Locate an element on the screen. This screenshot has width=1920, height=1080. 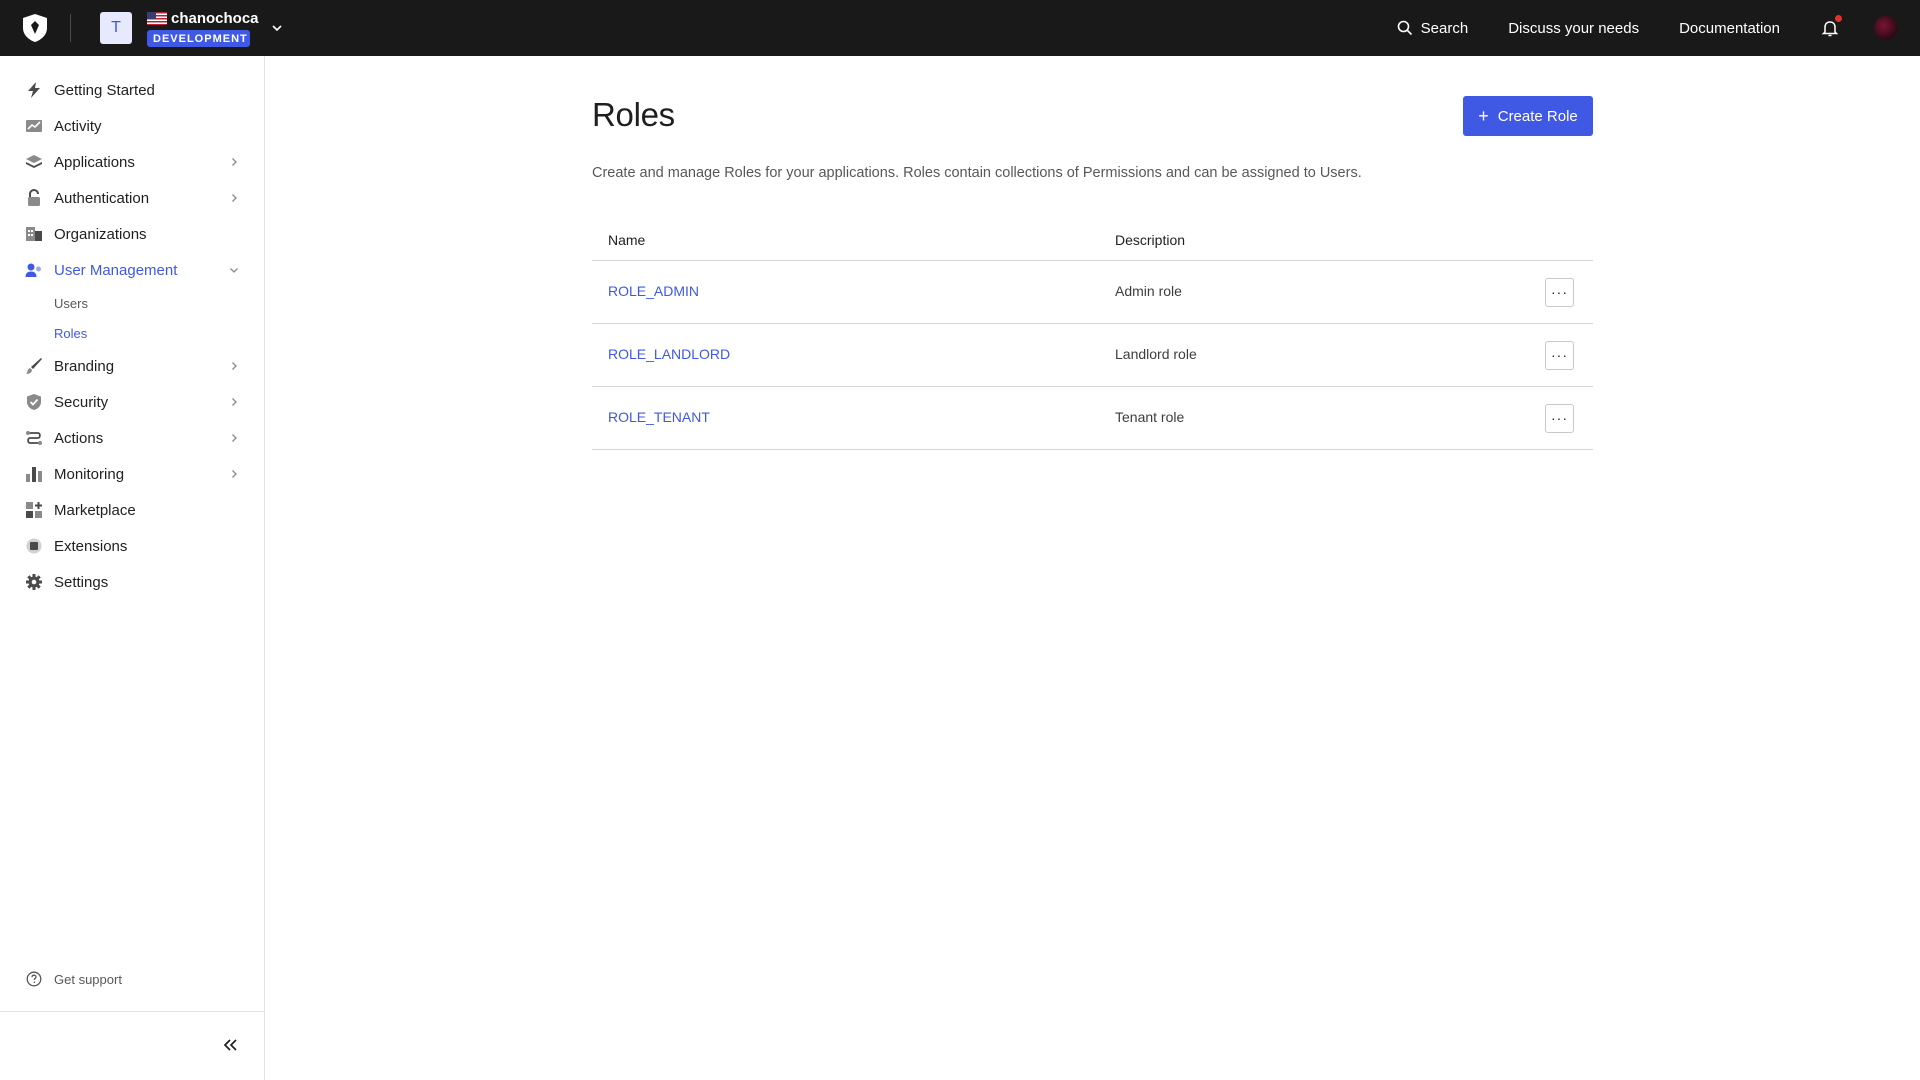
create-role-label: Create Role is located at coordinates (1537, 116).